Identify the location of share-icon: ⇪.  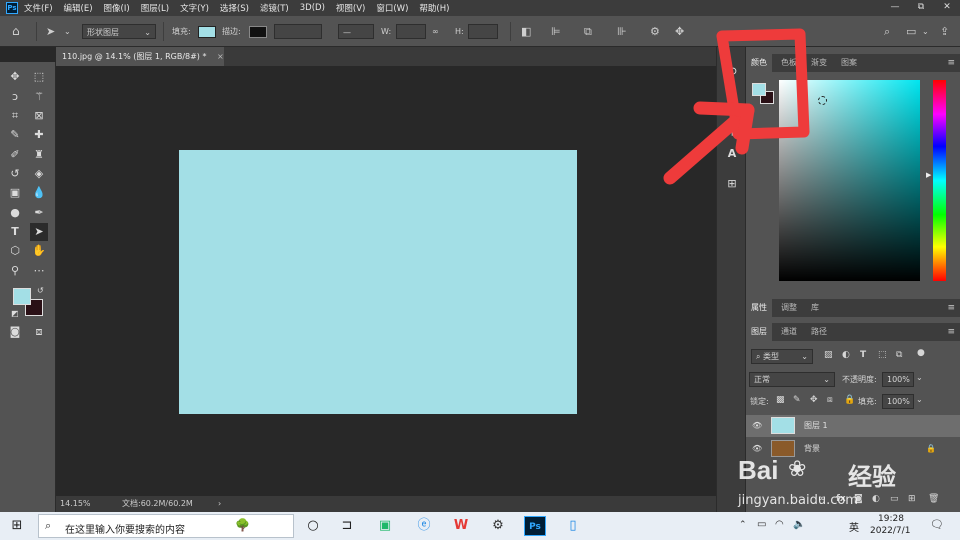
(944, 31).